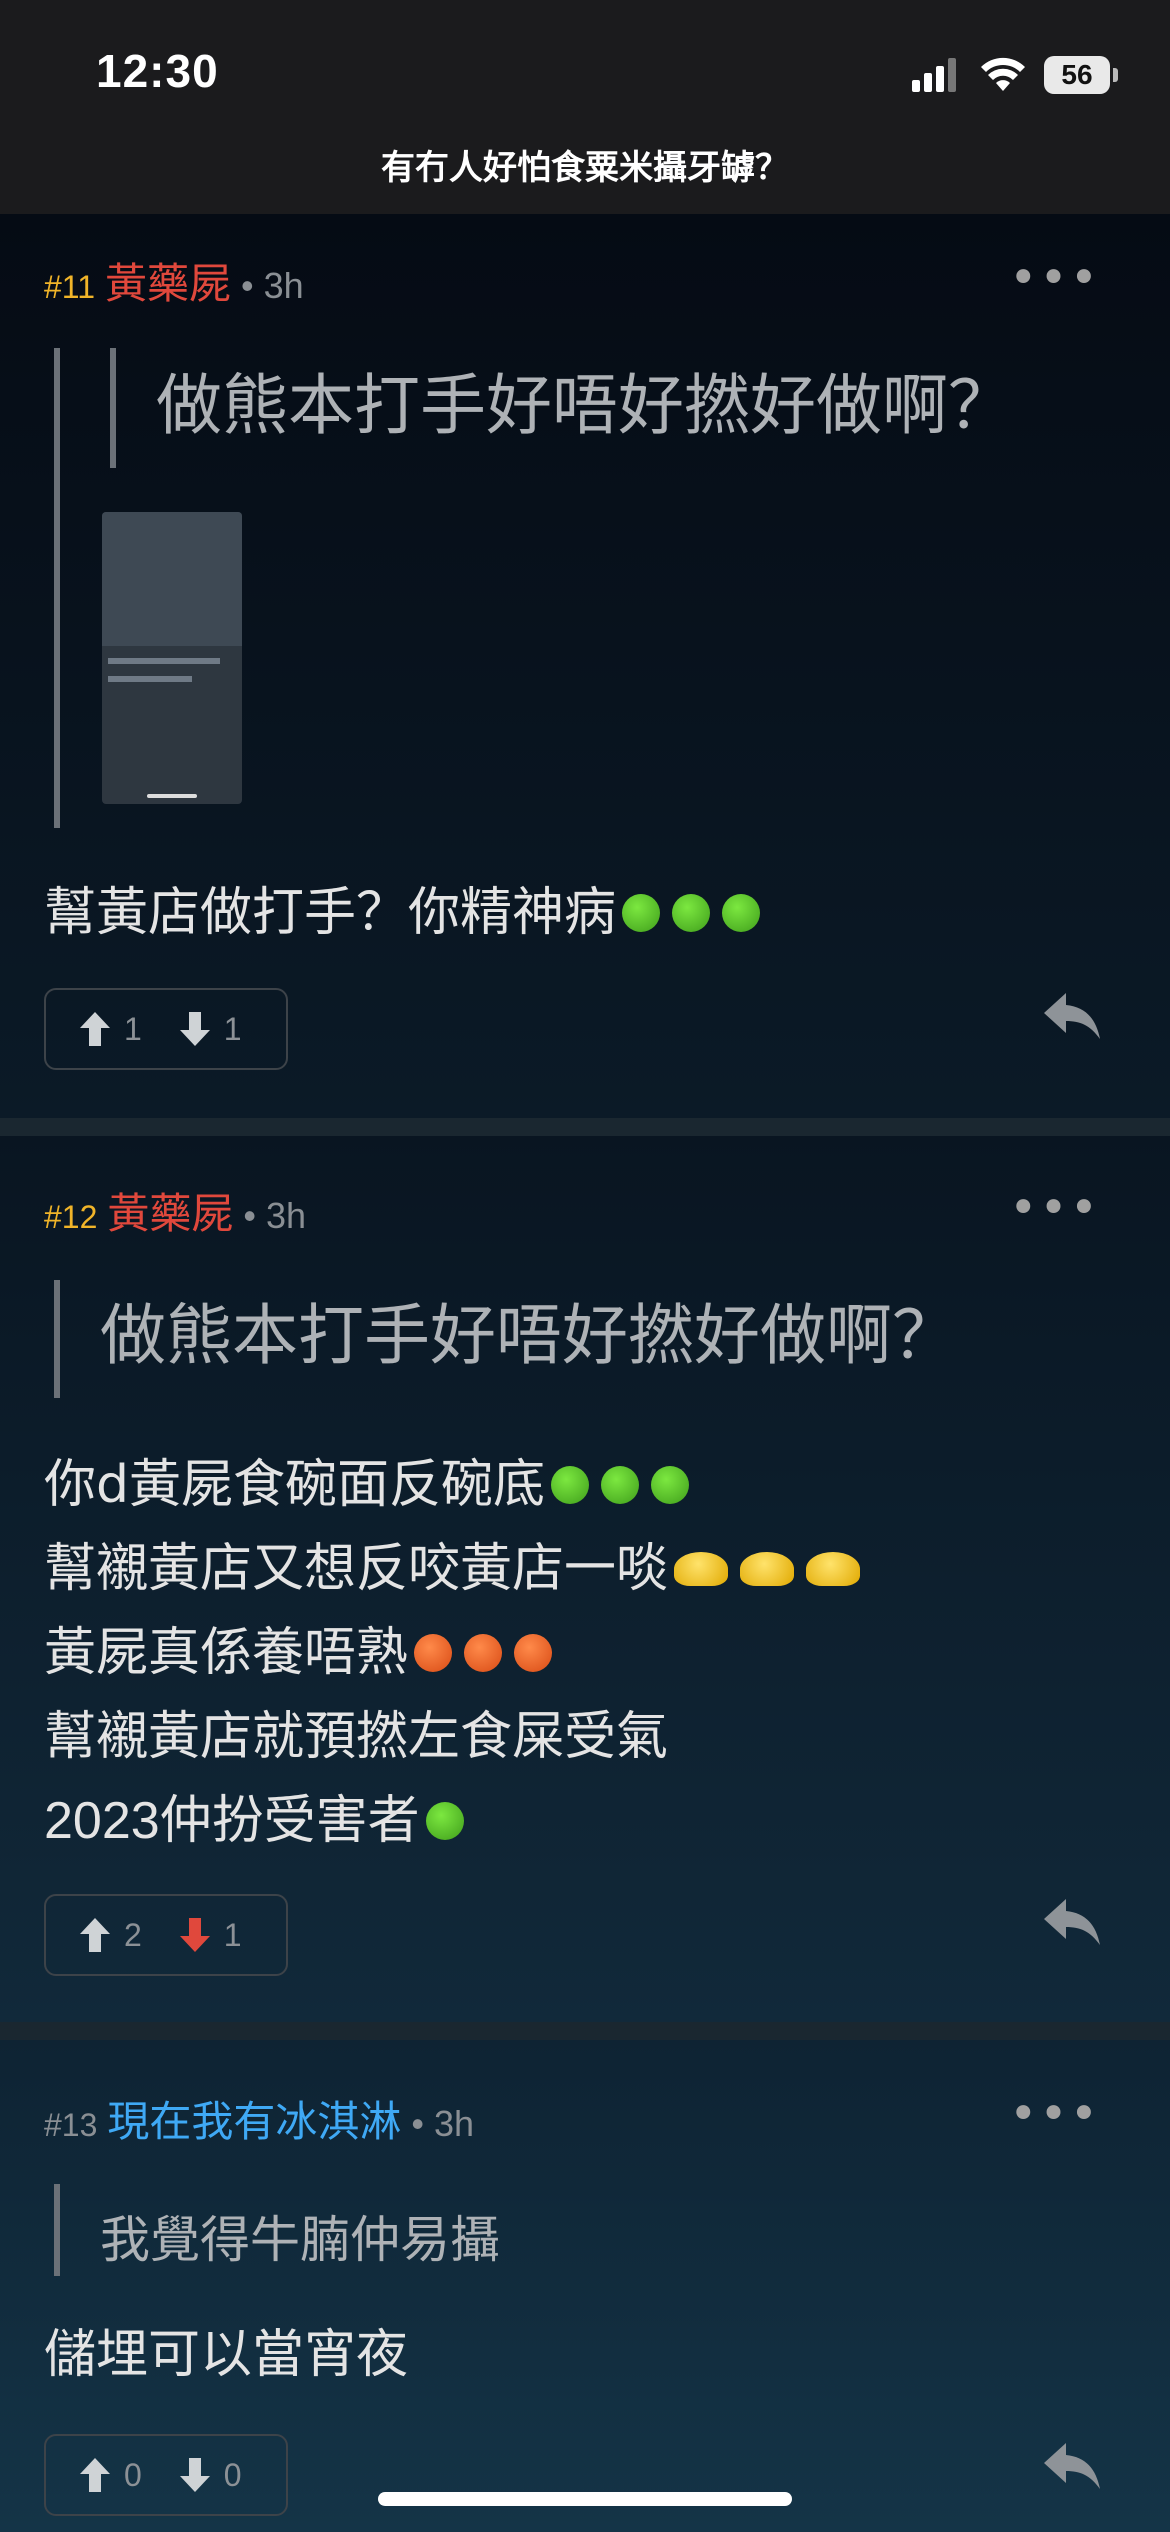  What do you see at coordinates (166, 1935) in the screenshot?
I see `vote-box: 2 1` at bounding box center [166, 1935].